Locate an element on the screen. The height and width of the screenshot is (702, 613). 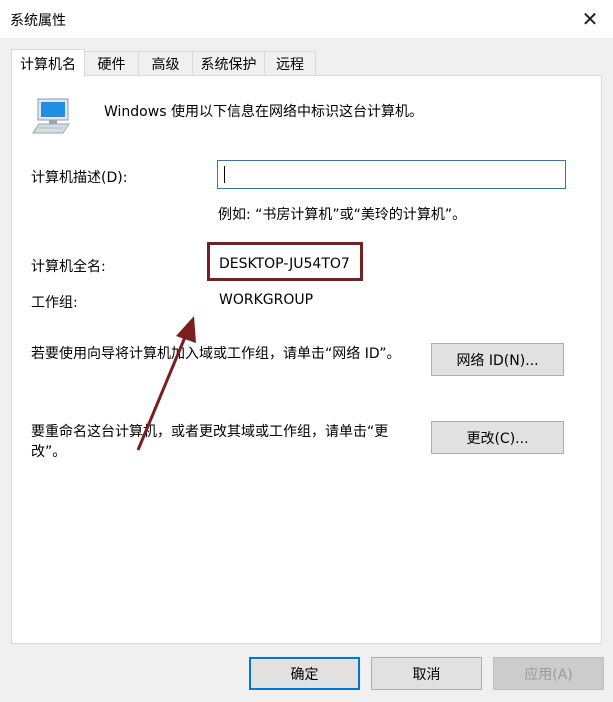
network-id-instructions: 若要使用向导将计算机加入域或工作组，请单击“网络 ID”。 is located at coordinates (216, 354).